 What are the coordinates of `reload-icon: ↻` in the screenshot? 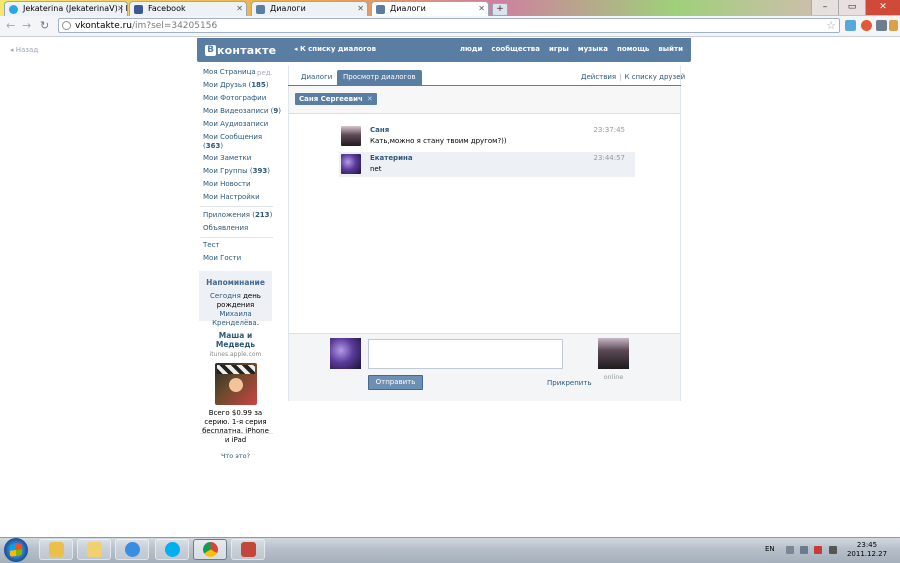 It's located at (44, 25).